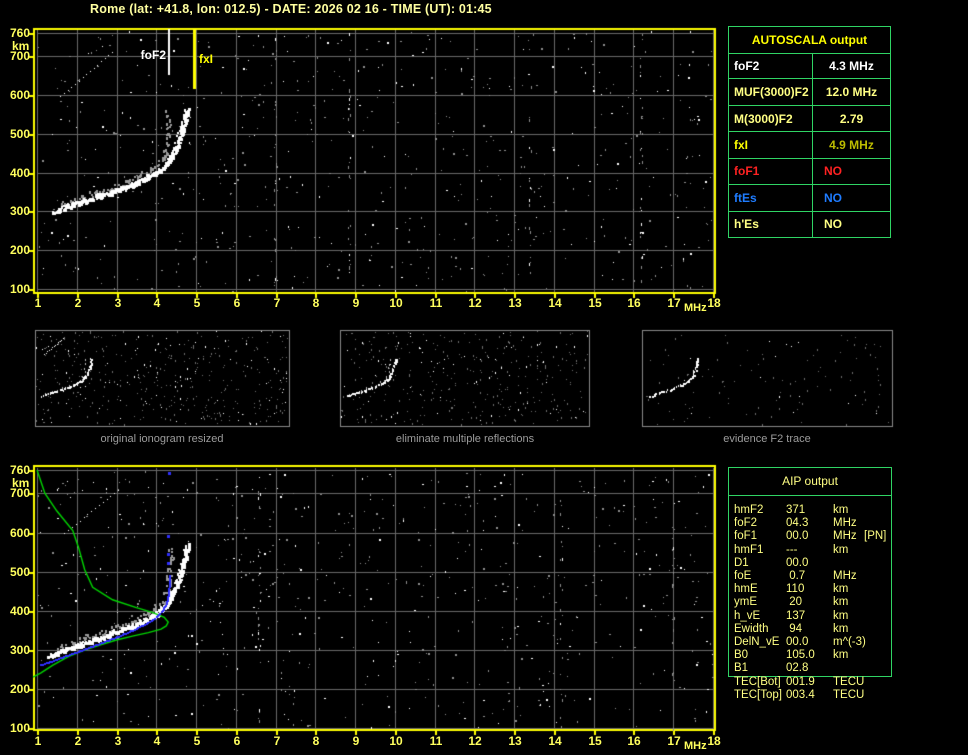  What do you see at coordinates (741, 668) in the screenshot?
I see `aip-cell: B1` at bounding box center [741, 668].